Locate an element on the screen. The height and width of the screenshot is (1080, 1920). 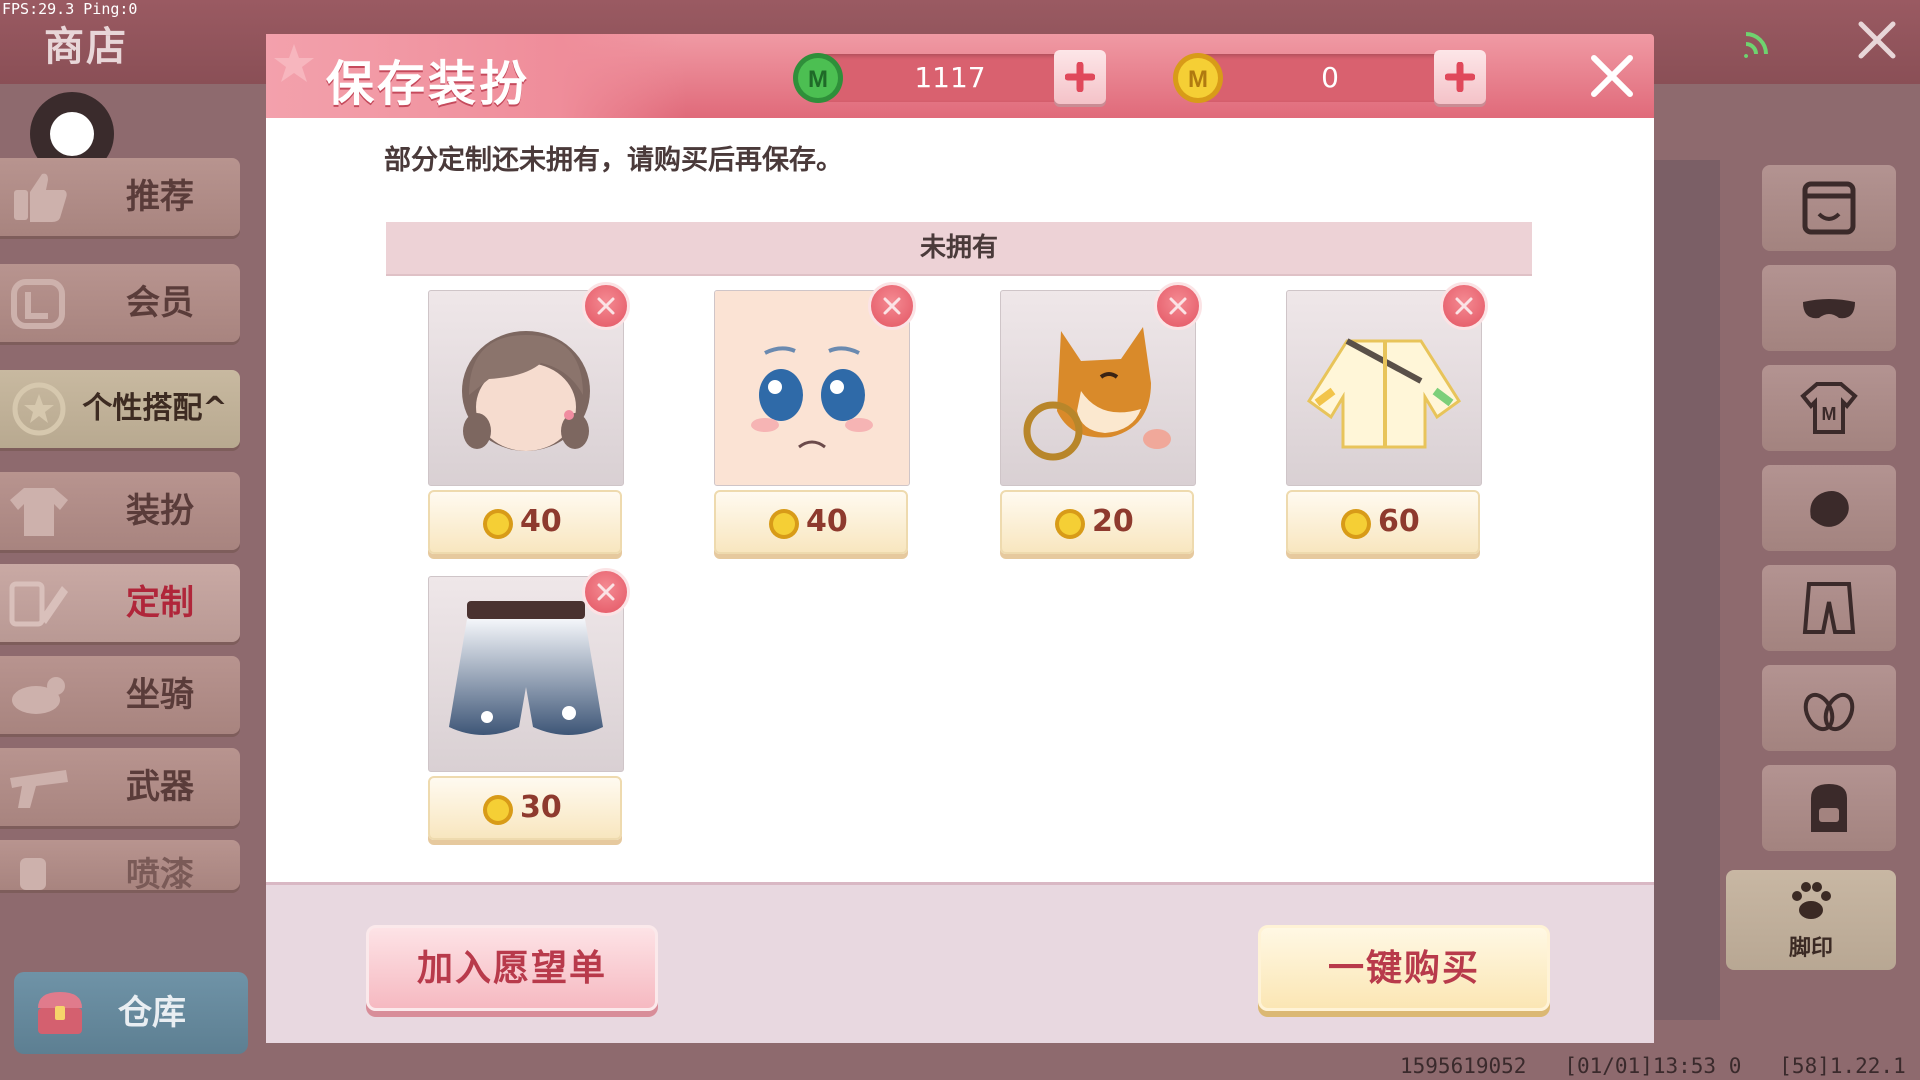
warehouse-button: 仓库 is located at coordinates (131, 1013).